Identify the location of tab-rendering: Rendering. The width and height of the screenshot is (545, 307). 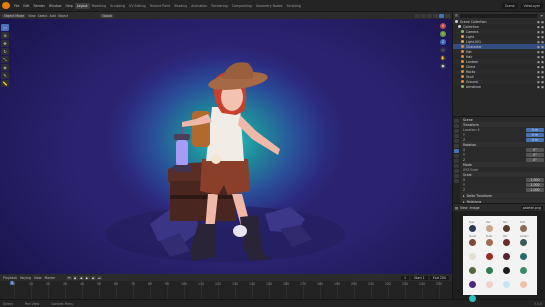
(219, 6).